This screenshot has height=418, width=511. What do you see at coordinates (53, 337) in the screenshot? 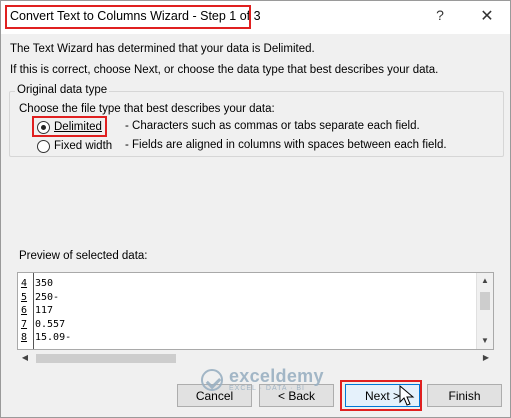
I see `preview-row-value: 15.09-` at bounding box center [53, 337].